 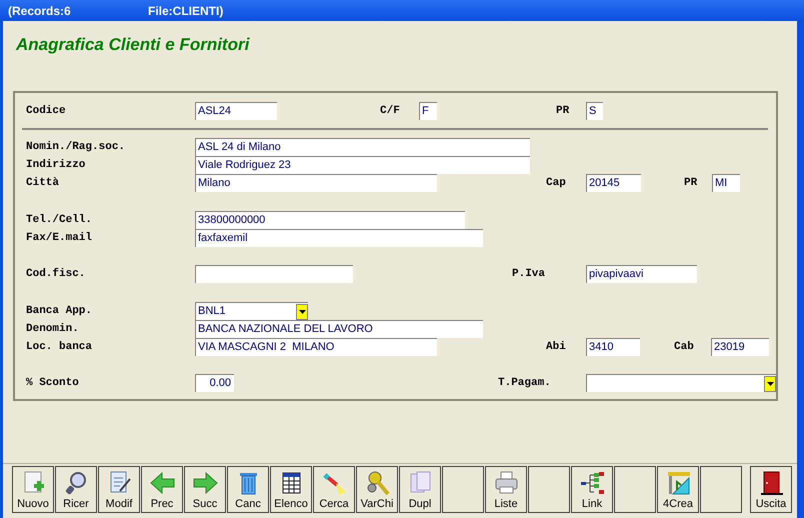 I want to click on toolbar-button: Succ, so click(x=205, y=489).